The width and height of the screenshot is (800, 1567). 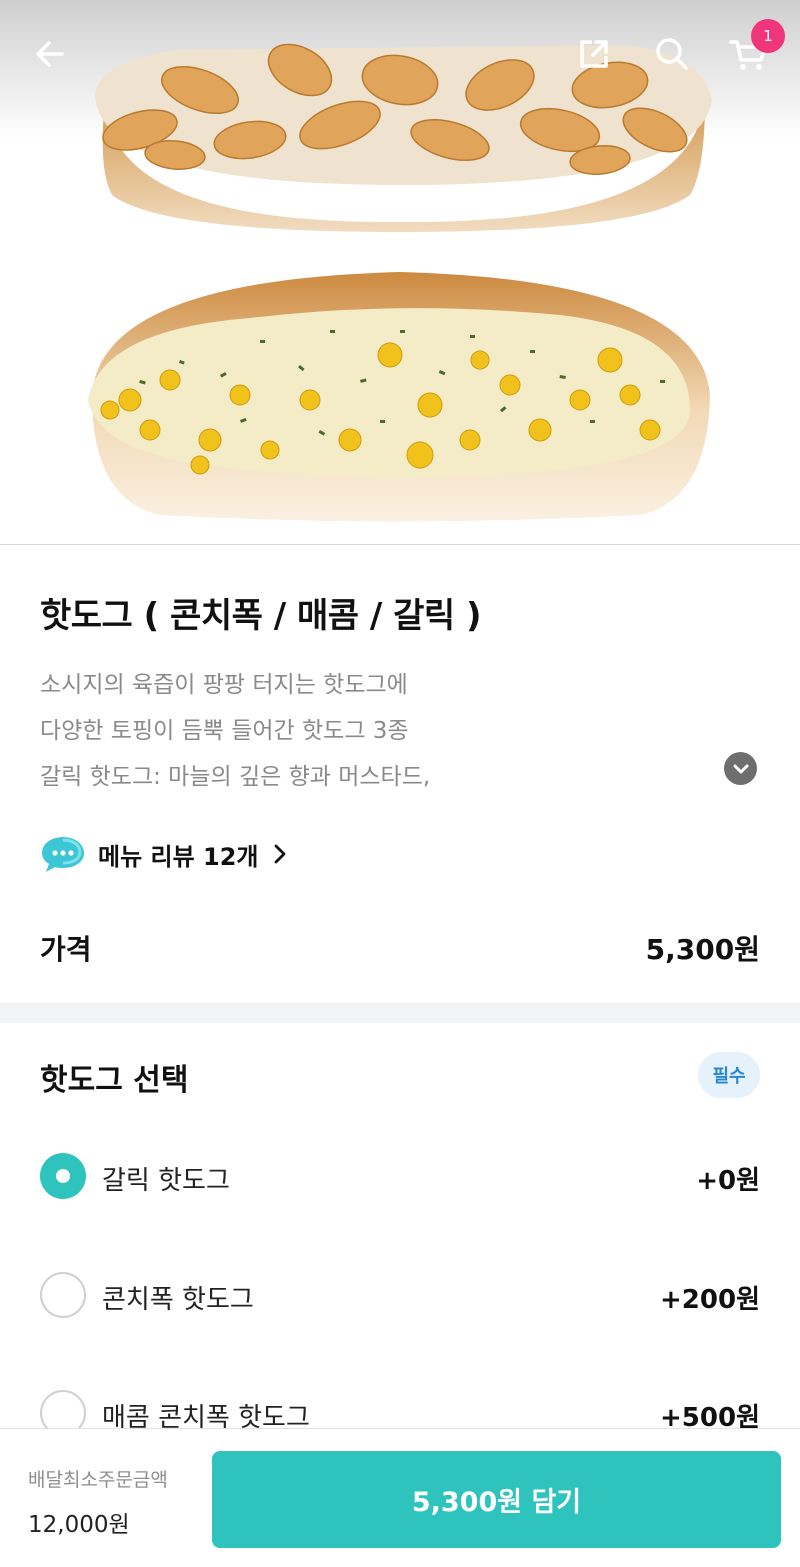 I want to click on description-line: 소시지의 육즙이 팡팡 터지는 핫도그에, so click(x=224, y=685).